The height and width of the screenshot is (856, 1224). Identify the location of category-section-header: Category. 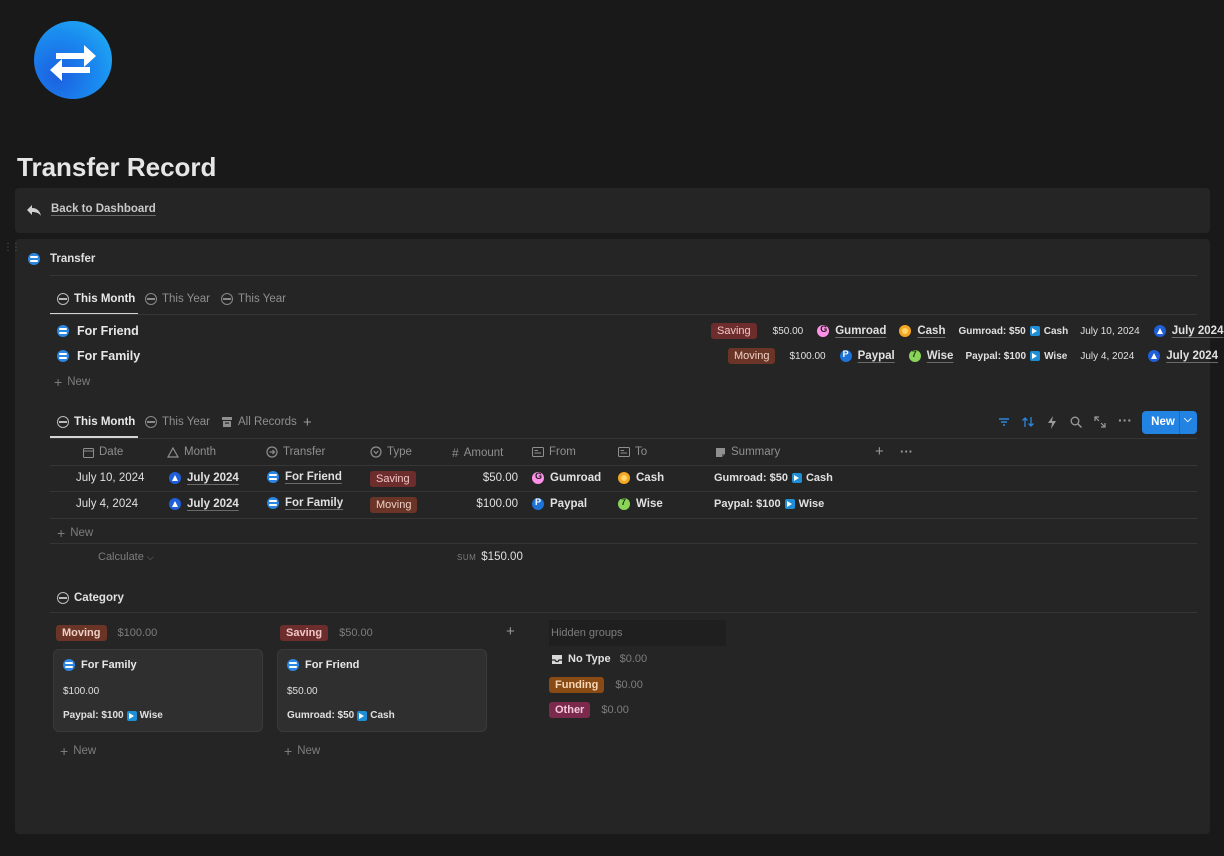
(90, 598).